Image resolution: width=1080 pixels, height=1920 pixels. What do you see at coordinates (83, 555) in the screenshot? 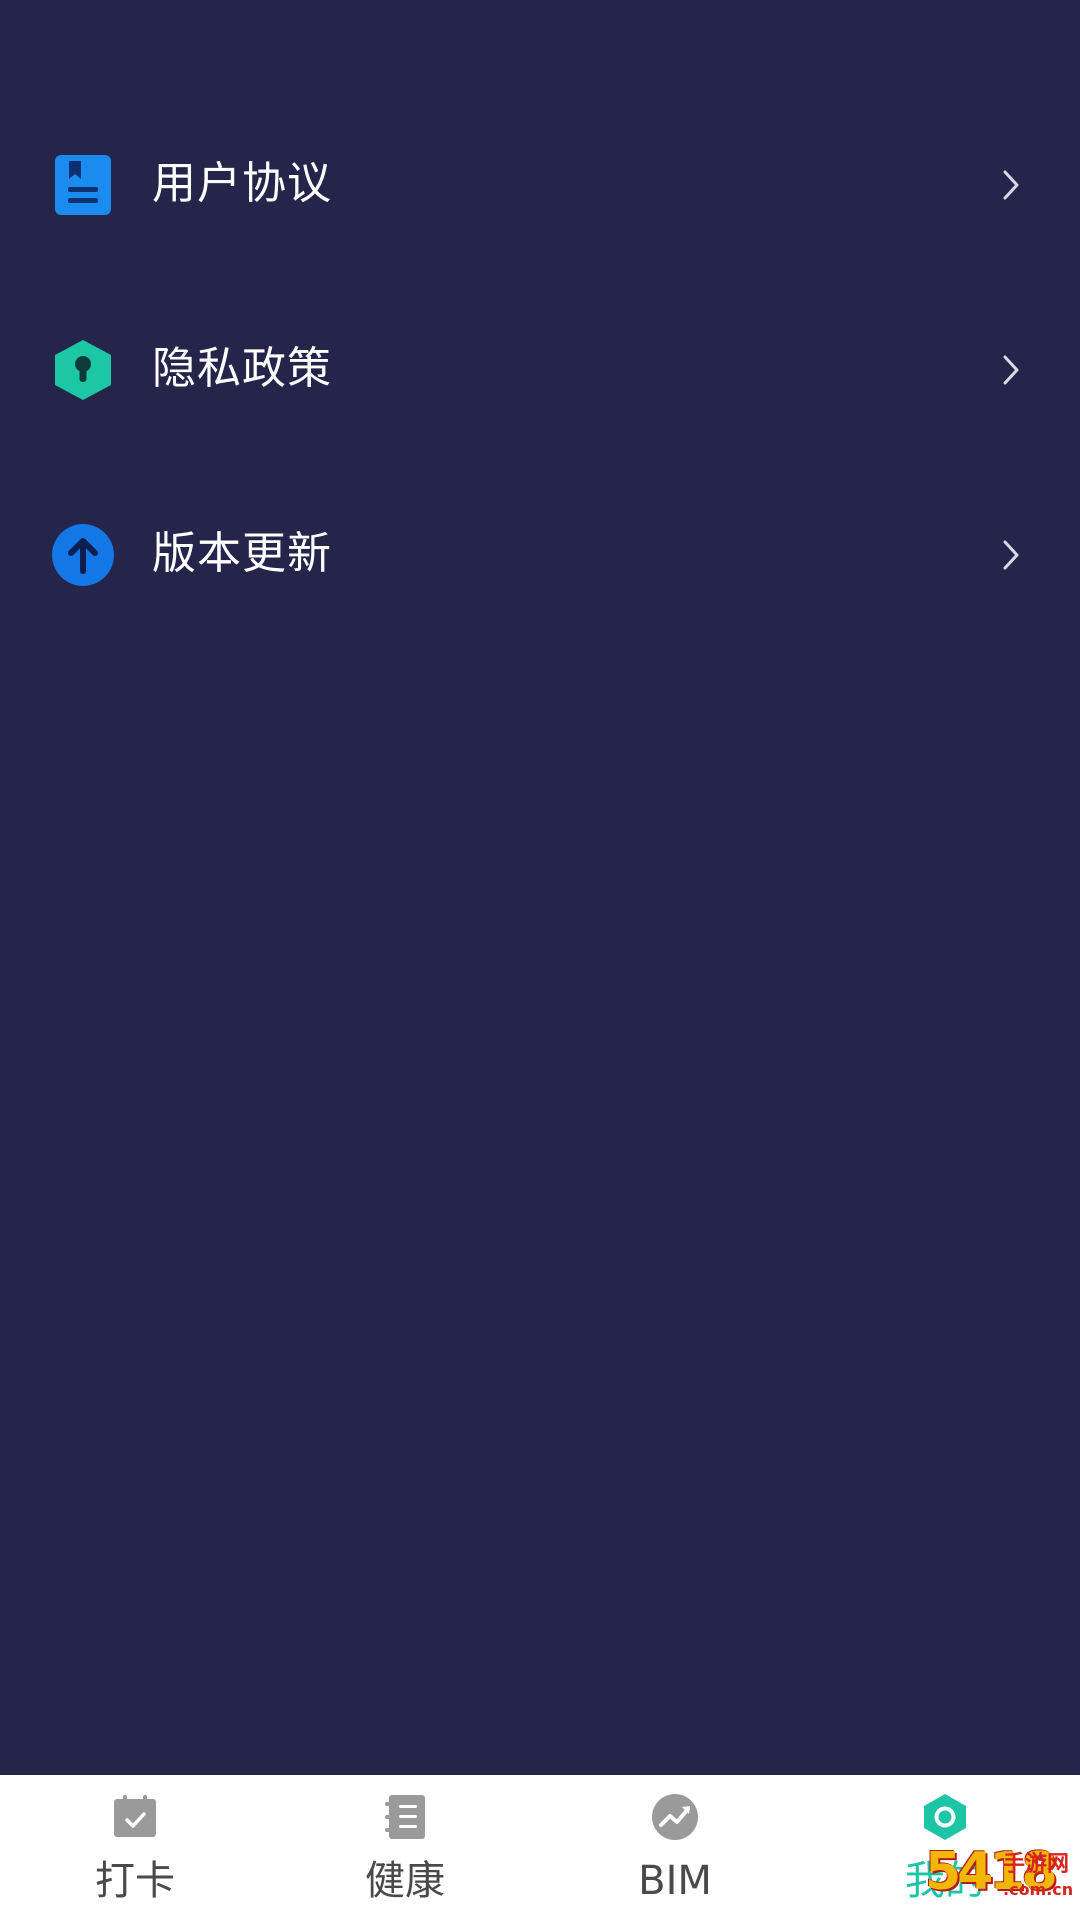
I see `arrow-up-circle-icon` at bounding box center [83, 555].